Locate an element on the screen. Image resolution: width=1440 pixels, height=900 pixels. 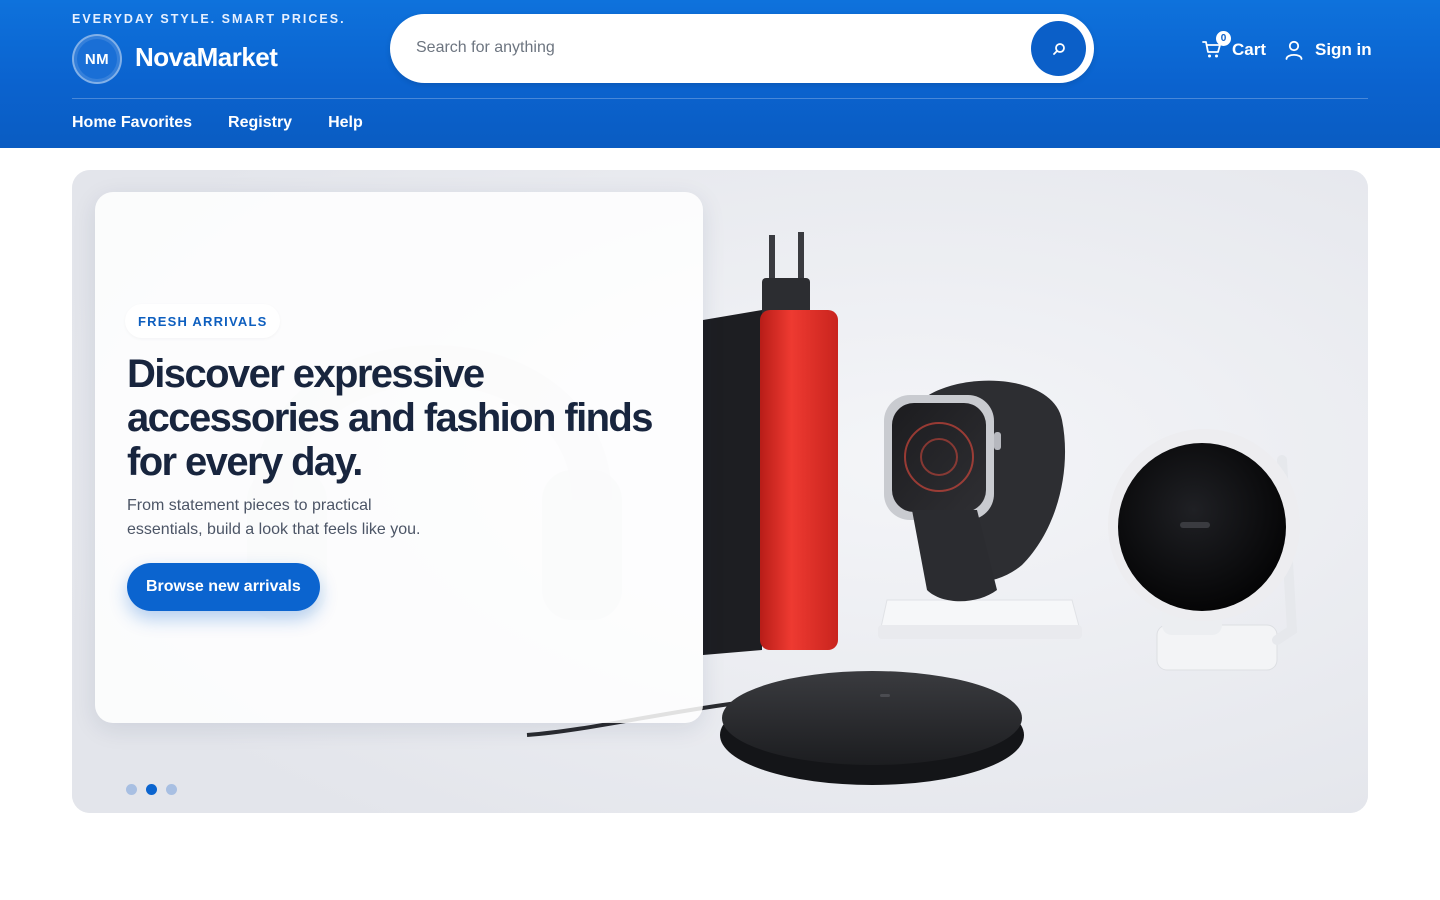
cart-label: Cart is located at coordinates (1249, 49).